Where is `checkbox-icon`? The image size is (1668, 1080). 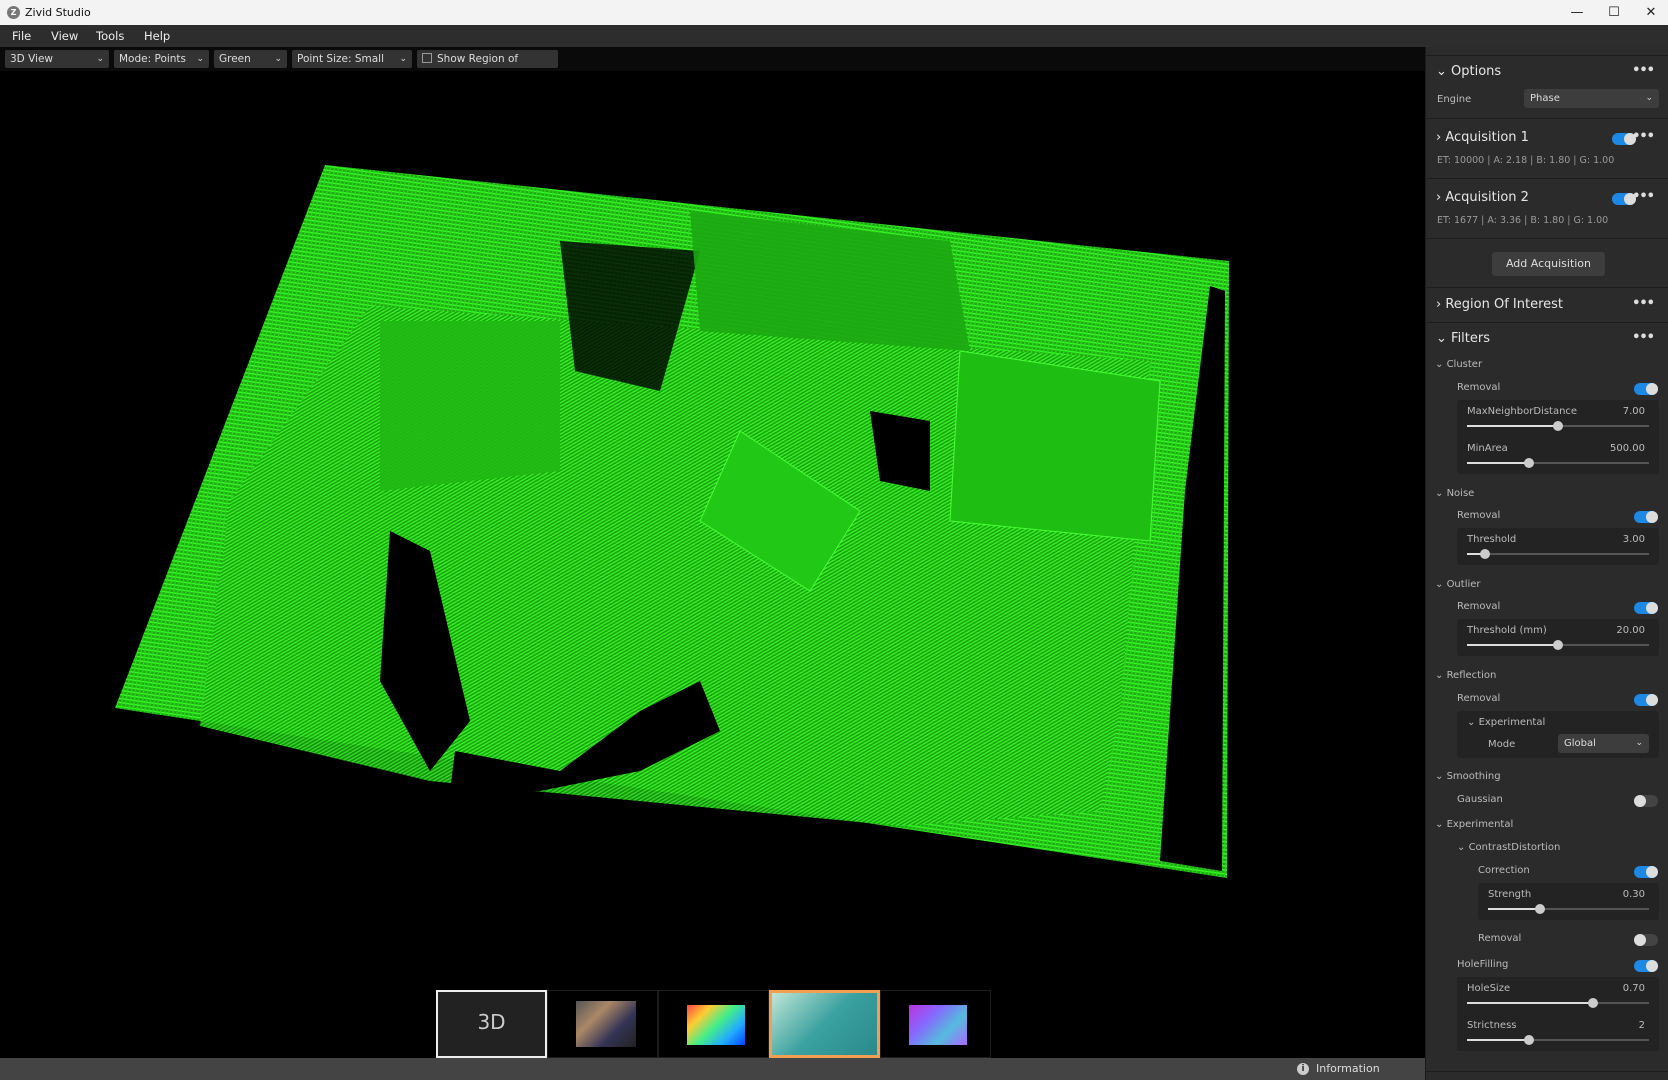
checkbox-icon is located at coordinates (427, 58).